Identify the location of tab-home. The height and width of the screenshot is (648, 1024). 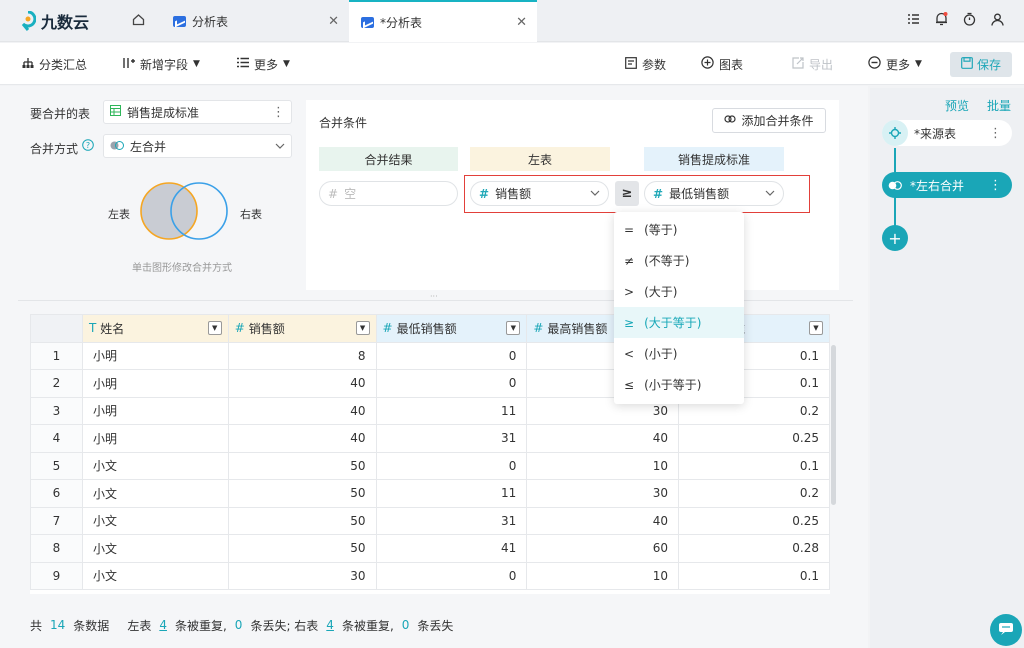
(138, 21).